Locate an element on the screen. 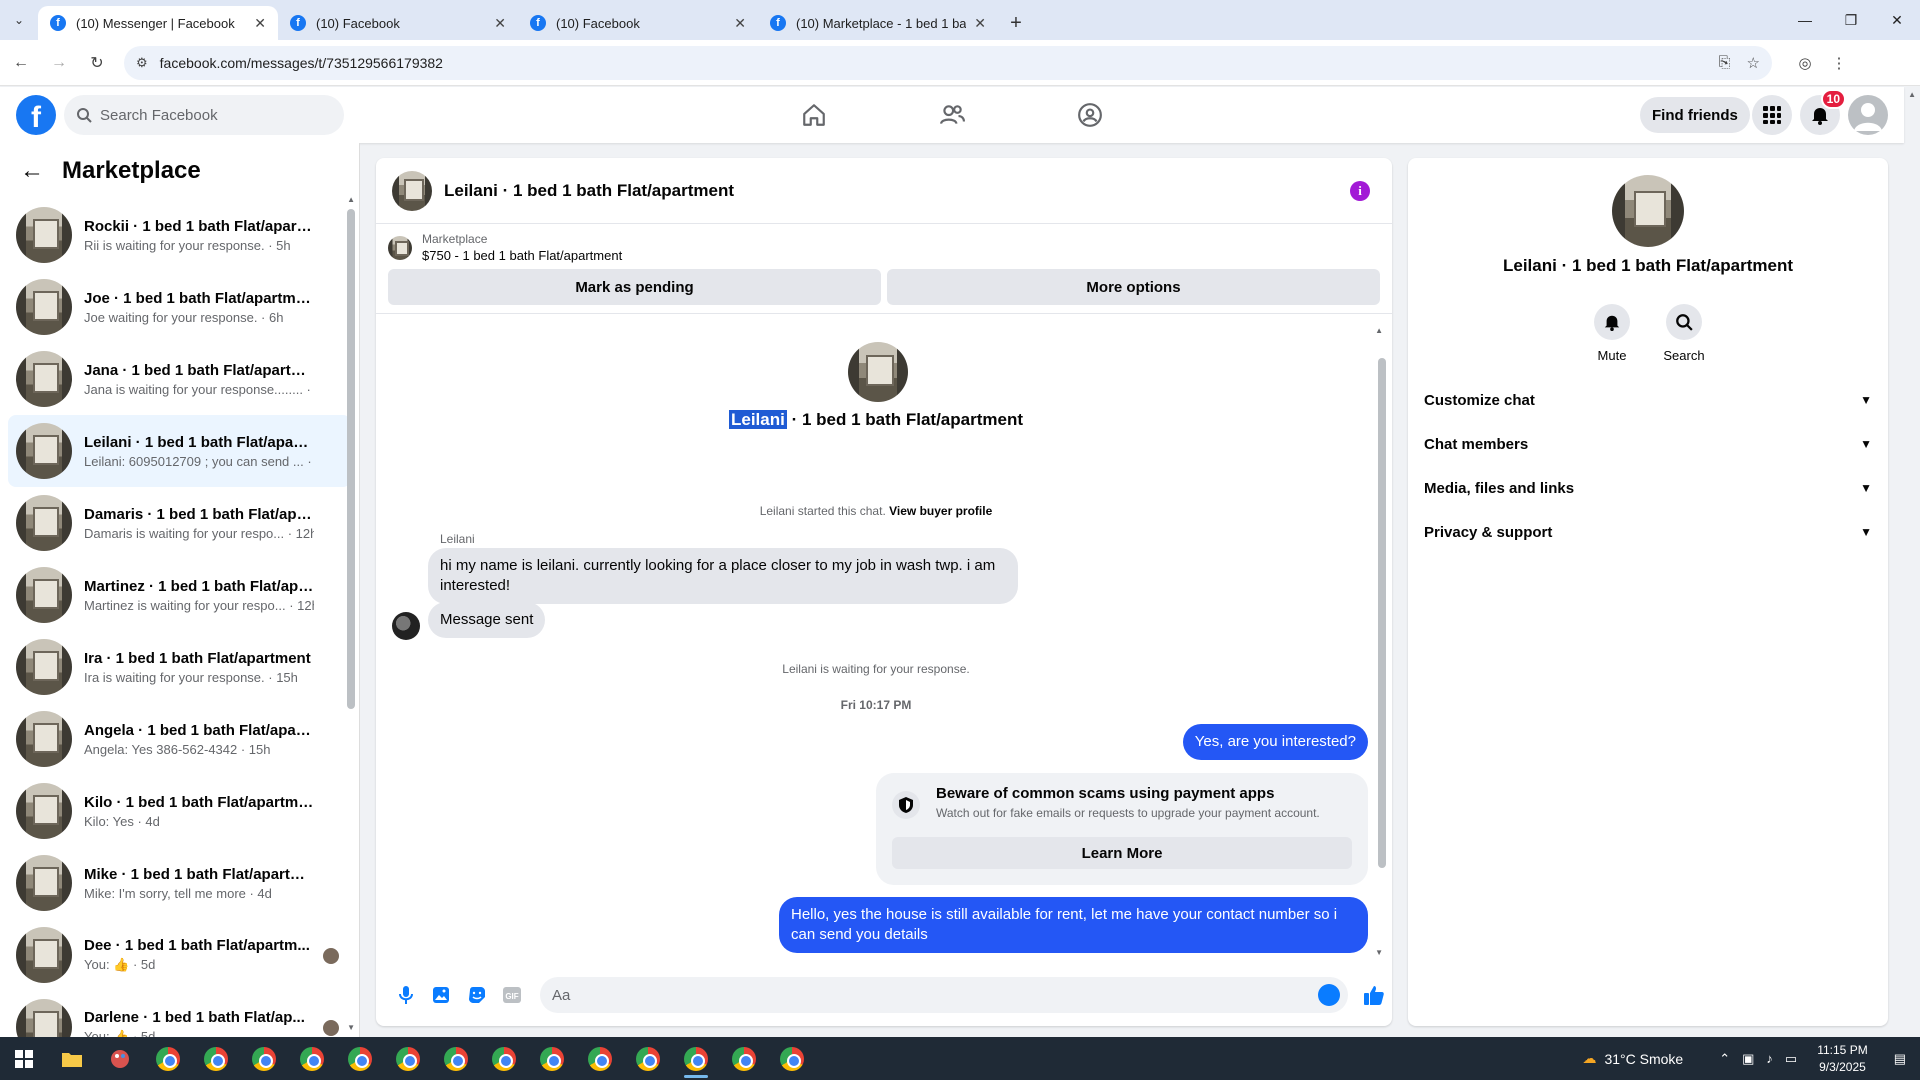  clock: 11:15 PM 9/3/2025 is located at coordinates (1842, 1059).